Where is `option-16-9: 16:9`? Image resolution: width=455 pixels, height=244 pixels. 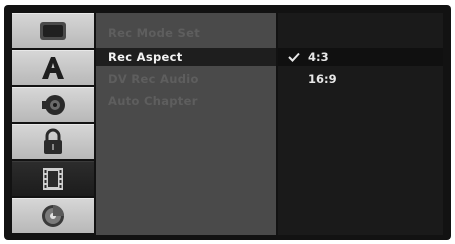
option-16-9: 16:9 is located at coordinates (360, 79).